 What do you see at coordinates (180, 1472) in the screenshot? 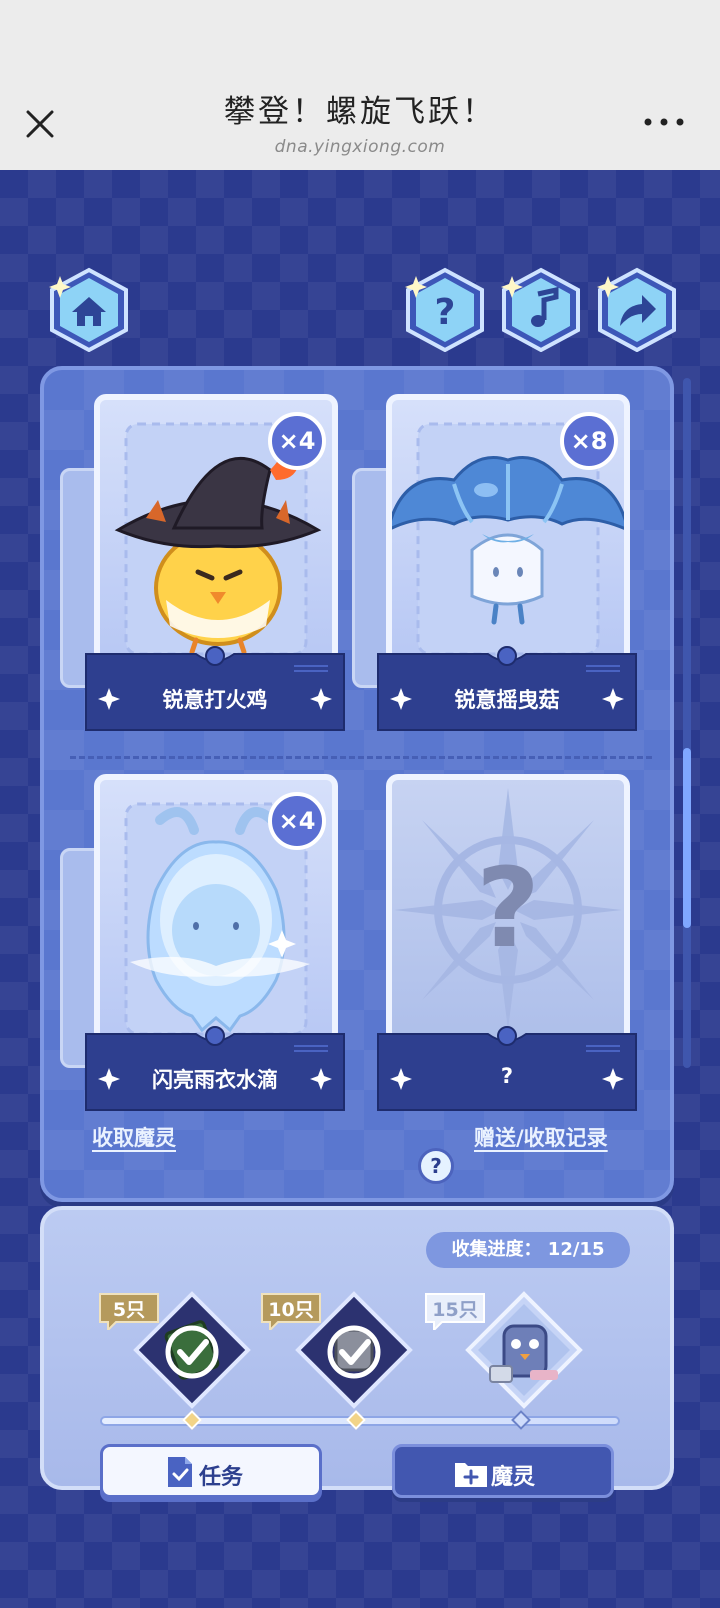
I see `document-check-icon` at bounding box center [180, 1472].